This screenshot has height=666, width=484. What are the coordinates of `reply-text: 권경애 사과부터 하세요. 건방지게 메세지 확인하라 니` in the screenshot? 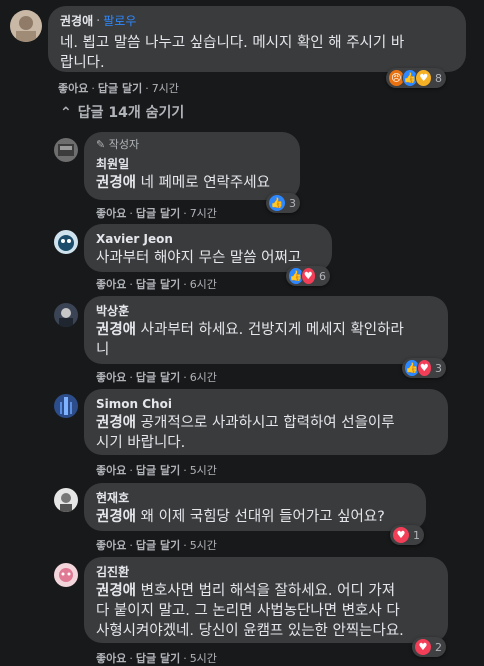 It's located at (250, 340).